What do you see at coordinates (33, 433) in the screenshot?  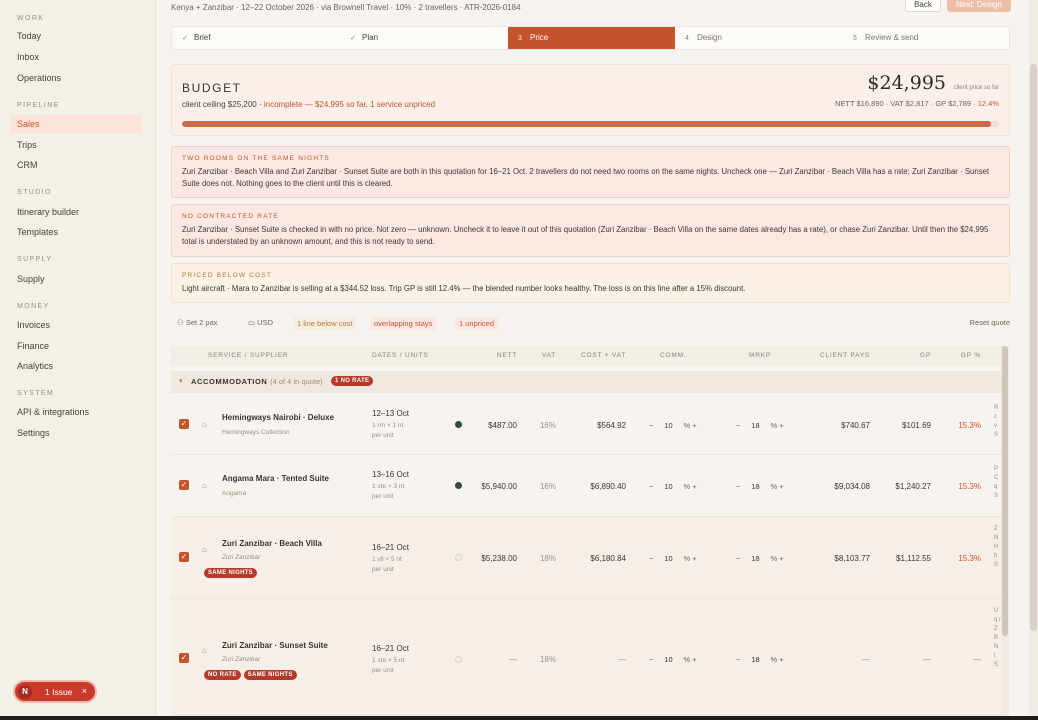 I see `sidebar-item-settings: Settings` at bounding box center [33, 433].